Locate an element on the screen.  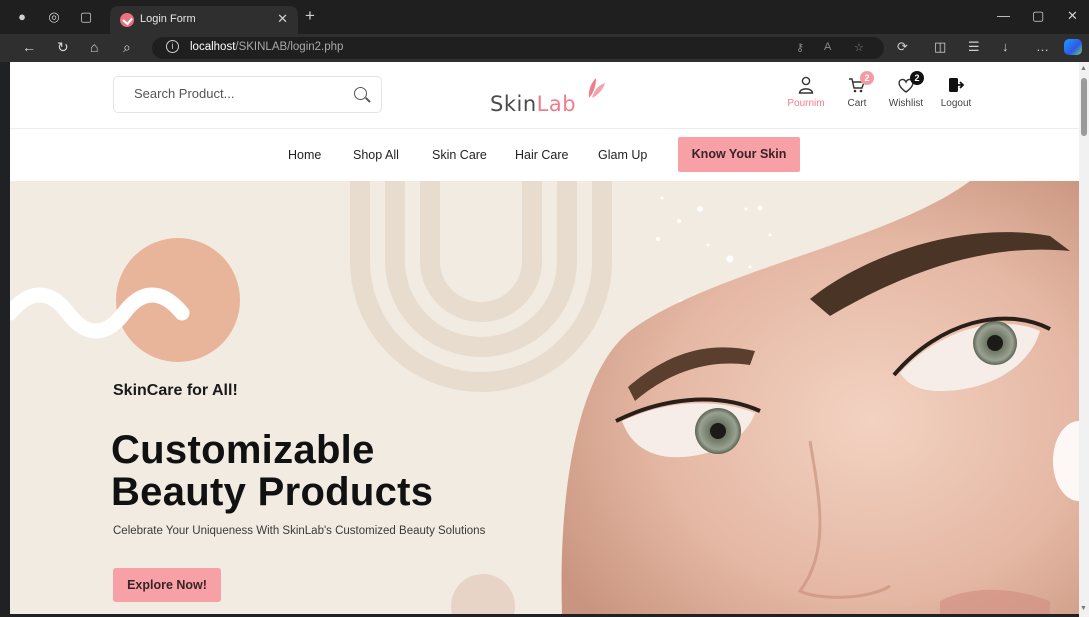
cart-label: Cart is located at coordinates (857, 103).